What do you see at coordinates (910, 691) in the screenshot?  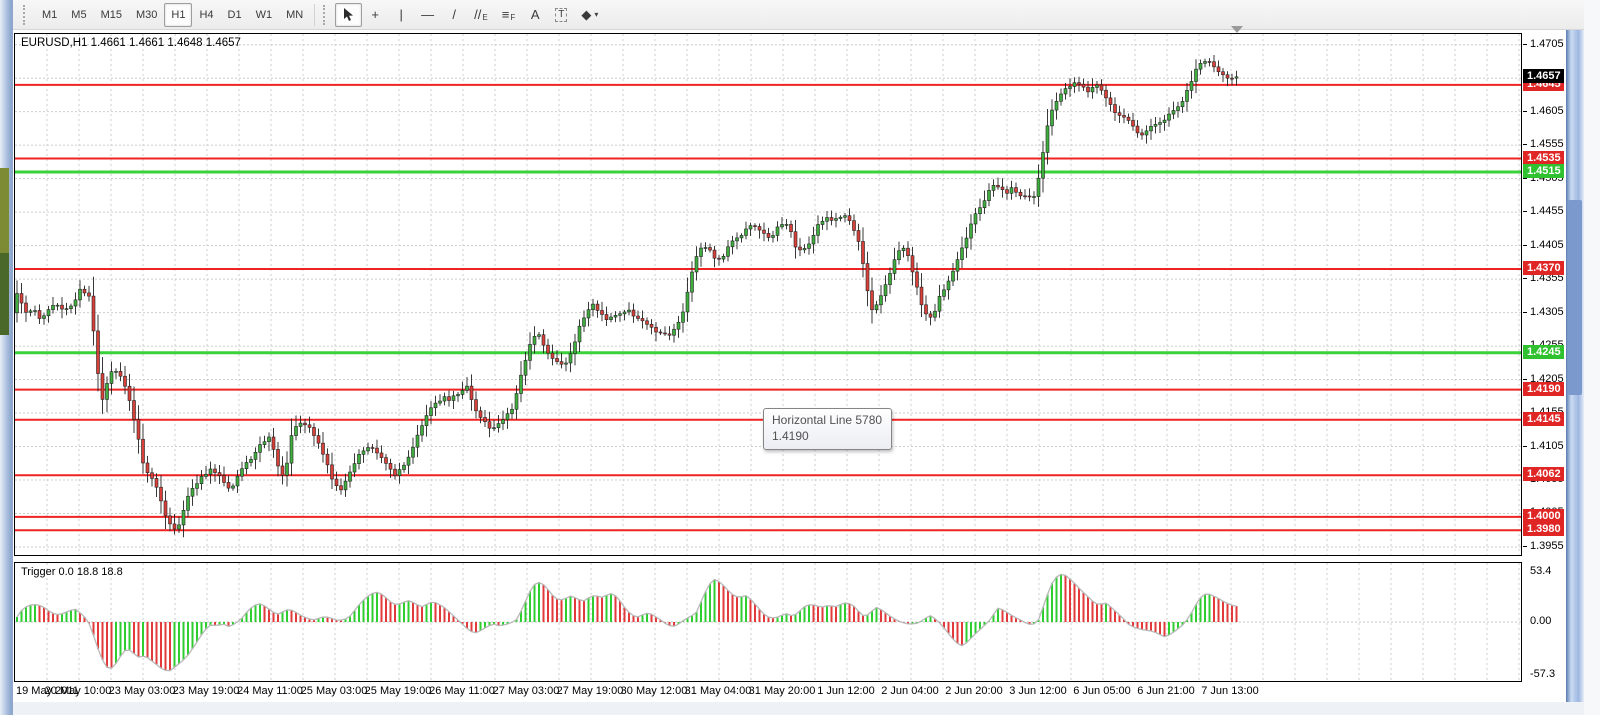 I see `time-axis-label: 2 Jun 04:00` at bounding box center [910, 691].